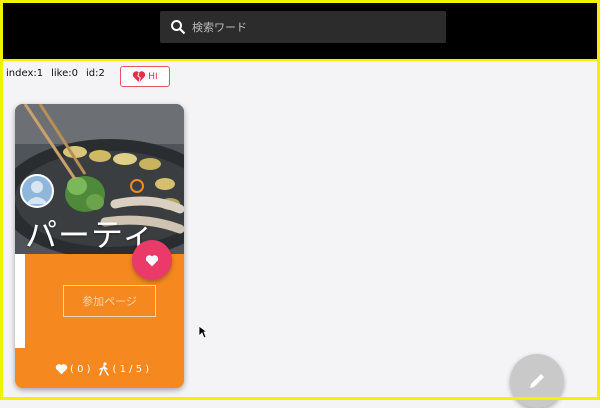 The image size is (600, 408). What do you see at coordinates (178, 27) in the screenshot?
I see `search-icon` at bounding box center [178, 27].